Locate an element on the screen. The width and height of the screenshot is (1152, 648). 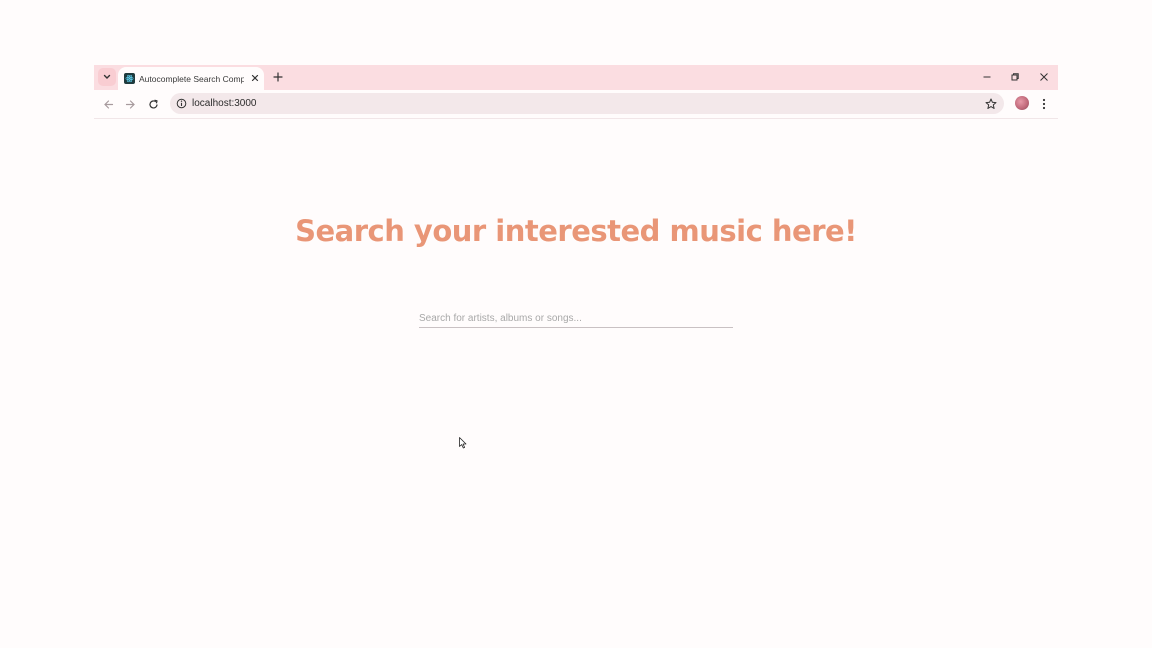
browser-toolbar: localhost:3000 is located at coordinates (576, 104).